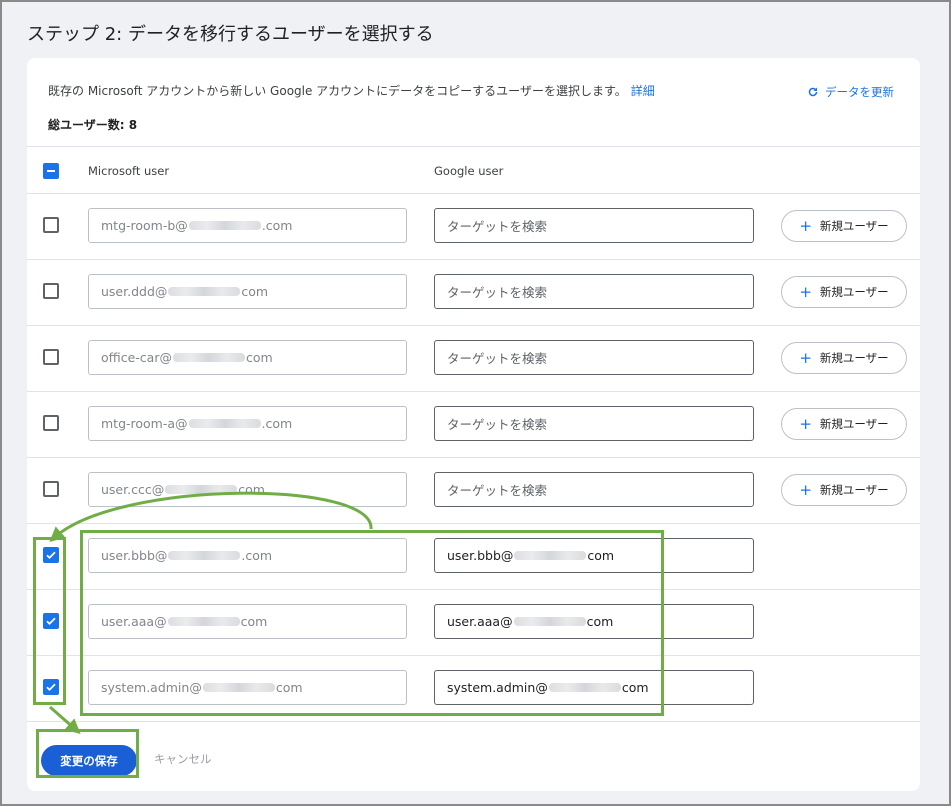 Image resolution: width=951 pixels, height=806 pixels. I want to click on column-header-google: Google user, so click(469, 171).